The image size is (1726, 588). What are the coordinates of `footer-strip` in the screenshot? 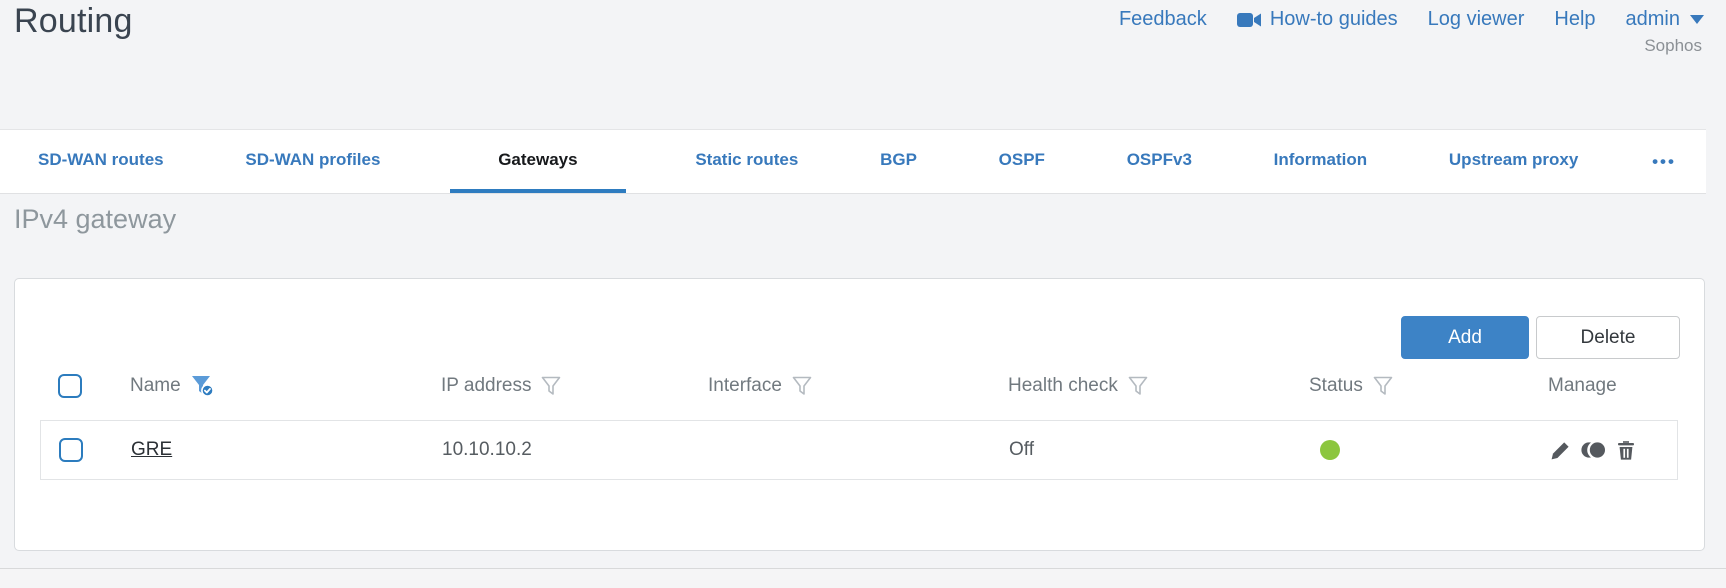 It's located at (863, 578).